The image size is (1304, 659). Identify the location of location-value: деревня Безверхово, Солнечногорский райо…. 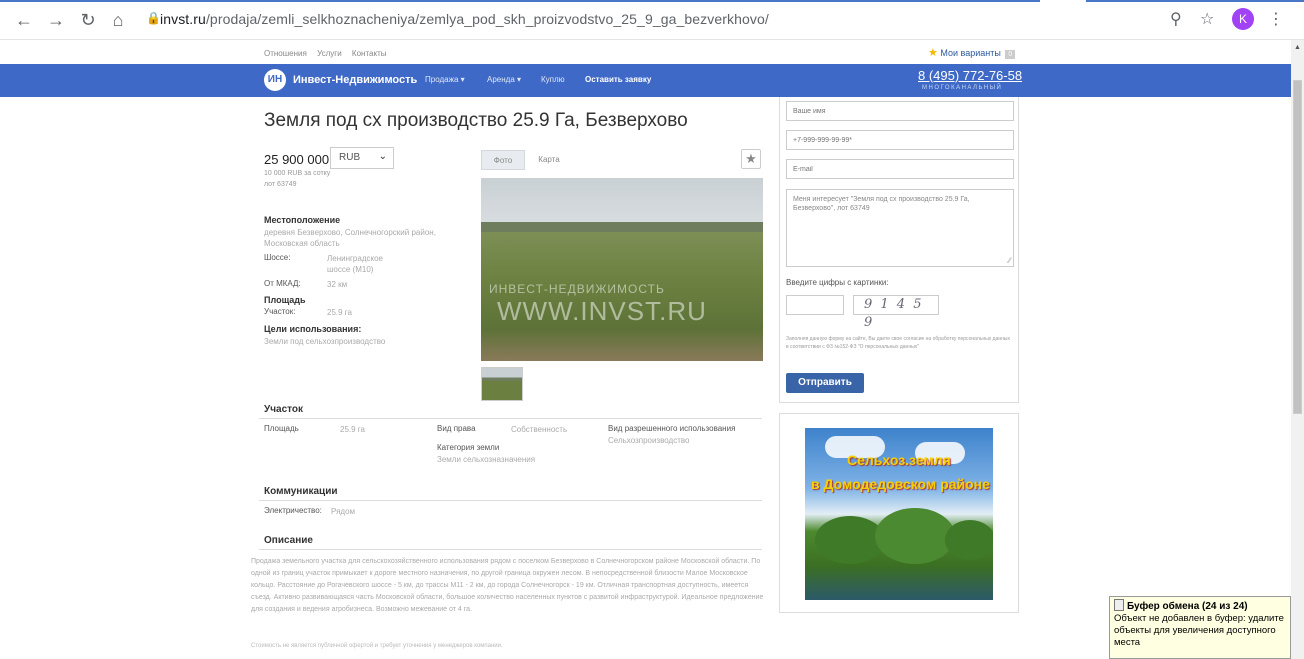
(350, 238).